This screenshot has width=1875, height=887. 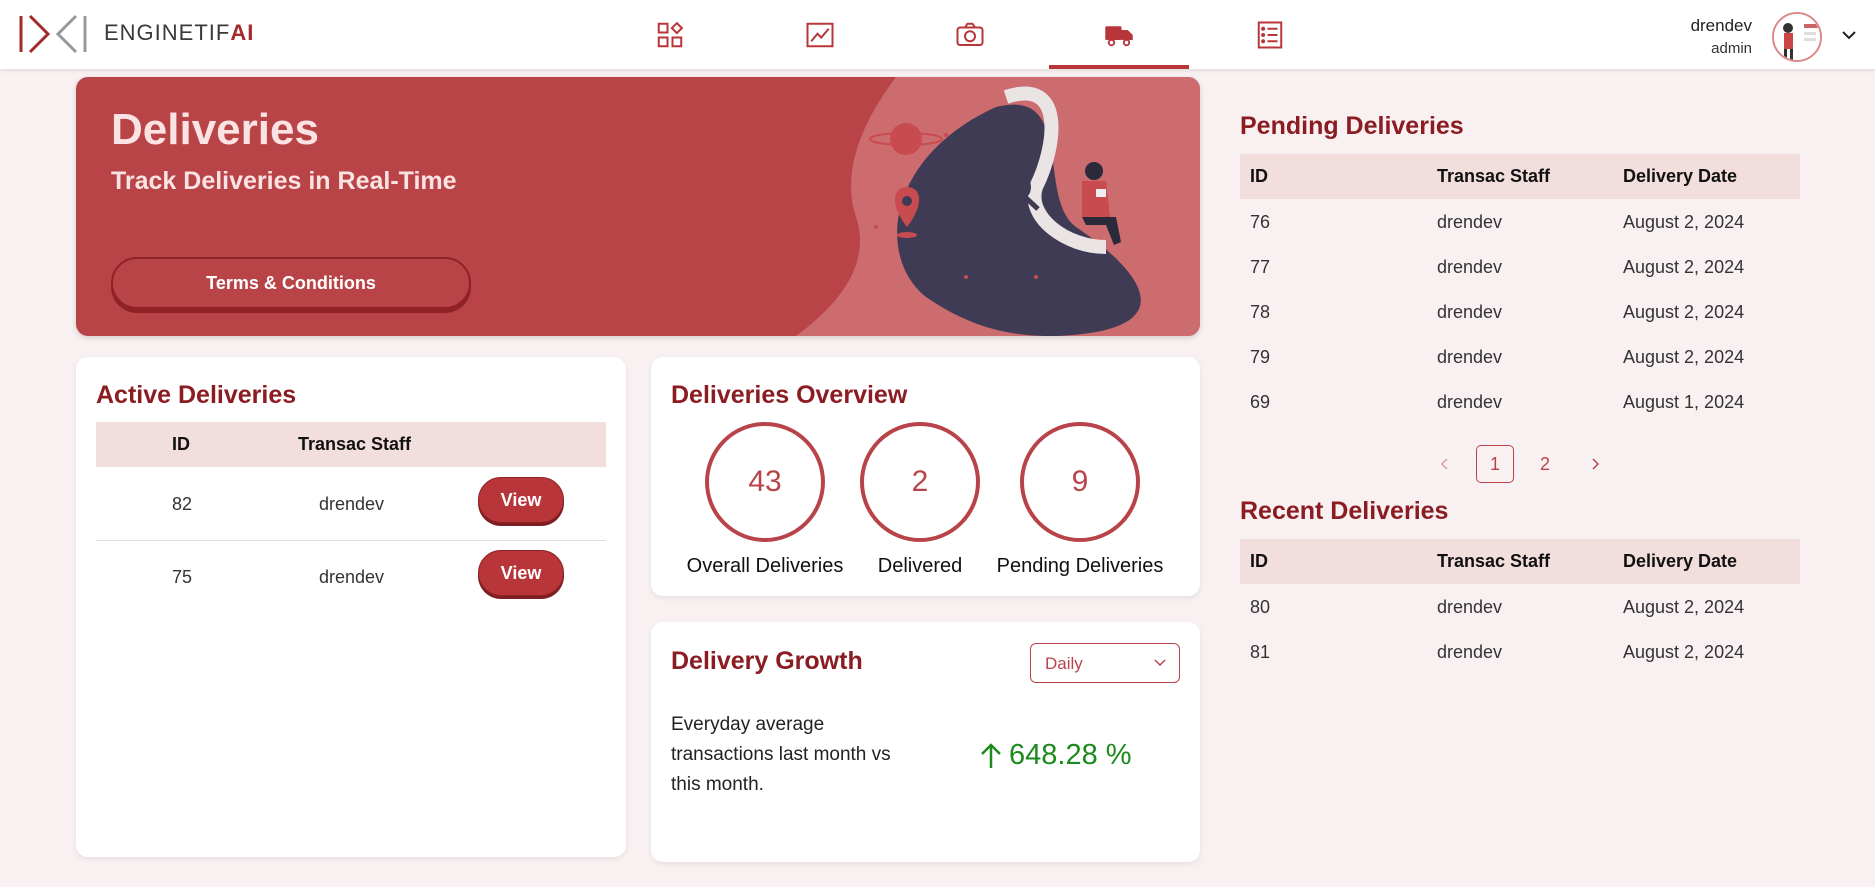 What do you see at coordinates (920, 482) in the screenshot?
I see `delivered-count: 2` at bounding box center [920, 482].